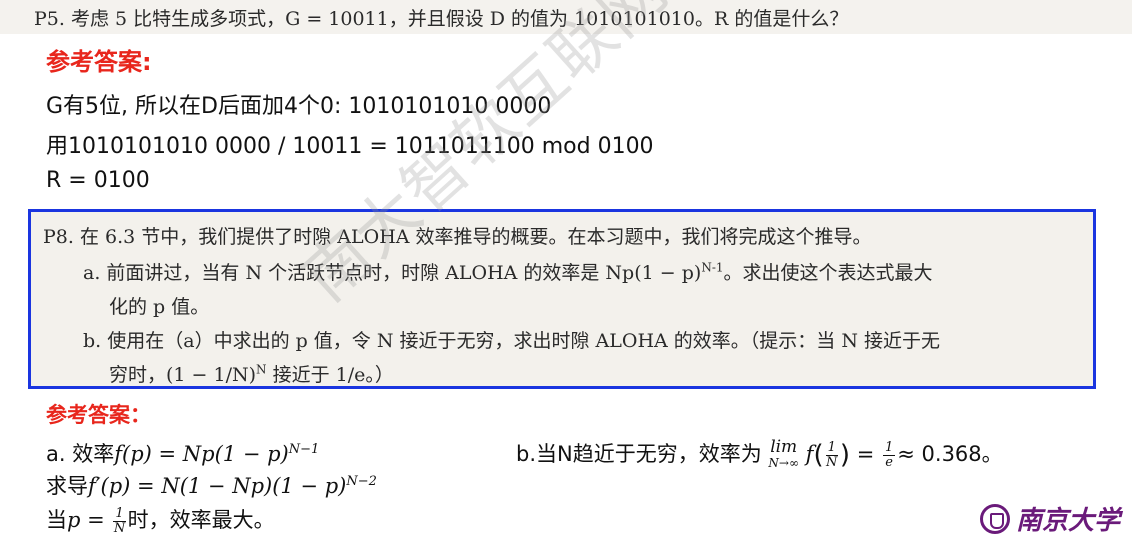 The height and width of the screenshot is (542, 1132). I want to click on lim-text: lim, so click(784, 447).